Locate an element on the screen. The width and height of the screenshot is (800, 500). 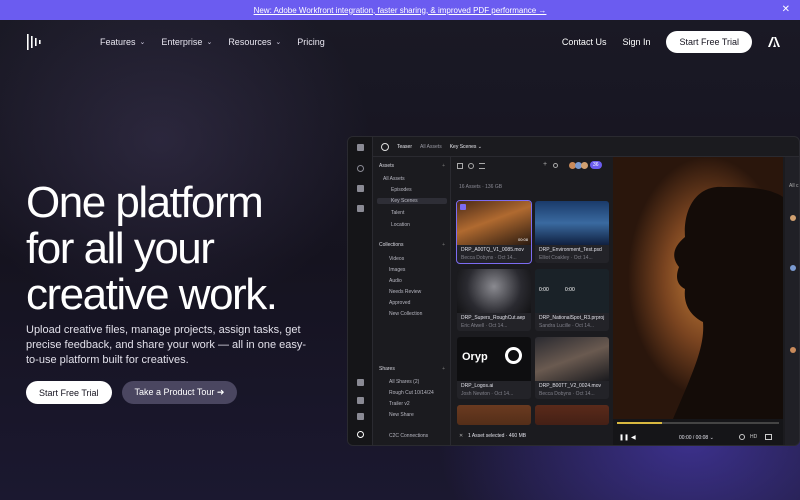
assets-header: Assets is located at coordinates (387, 166).